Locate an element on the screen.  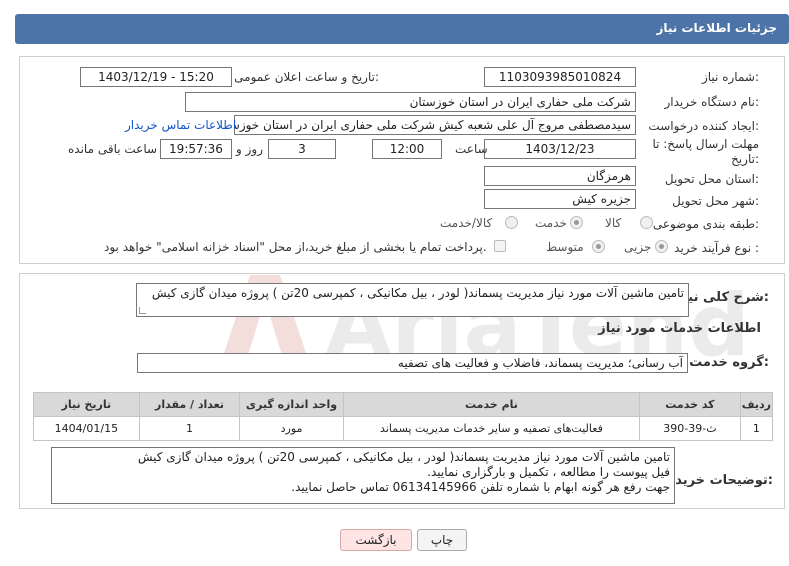
treasury-payment-checkbox is located at coordinates (500, 246).